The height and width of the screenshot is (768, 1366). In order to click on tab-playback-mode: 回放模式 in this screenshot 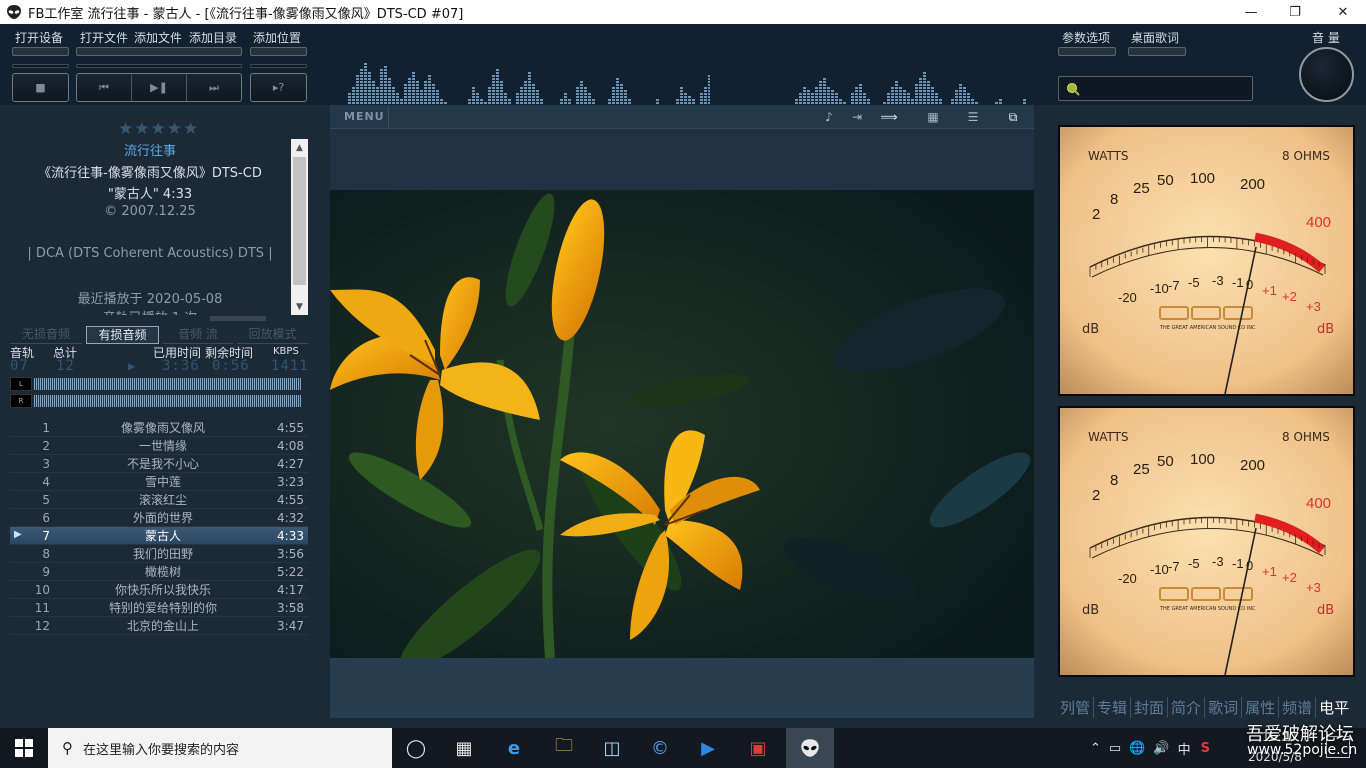, I will do `click(272, 335)`.